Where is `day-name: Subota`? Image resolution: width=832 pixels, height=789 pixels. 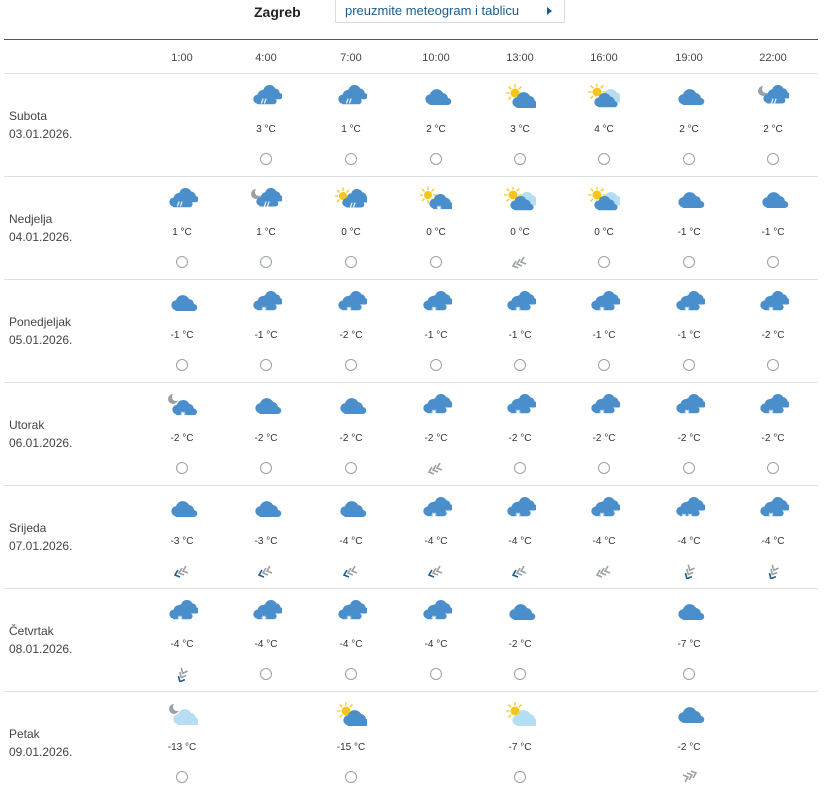 day-name: Subota is located at coordinates (28, 116).